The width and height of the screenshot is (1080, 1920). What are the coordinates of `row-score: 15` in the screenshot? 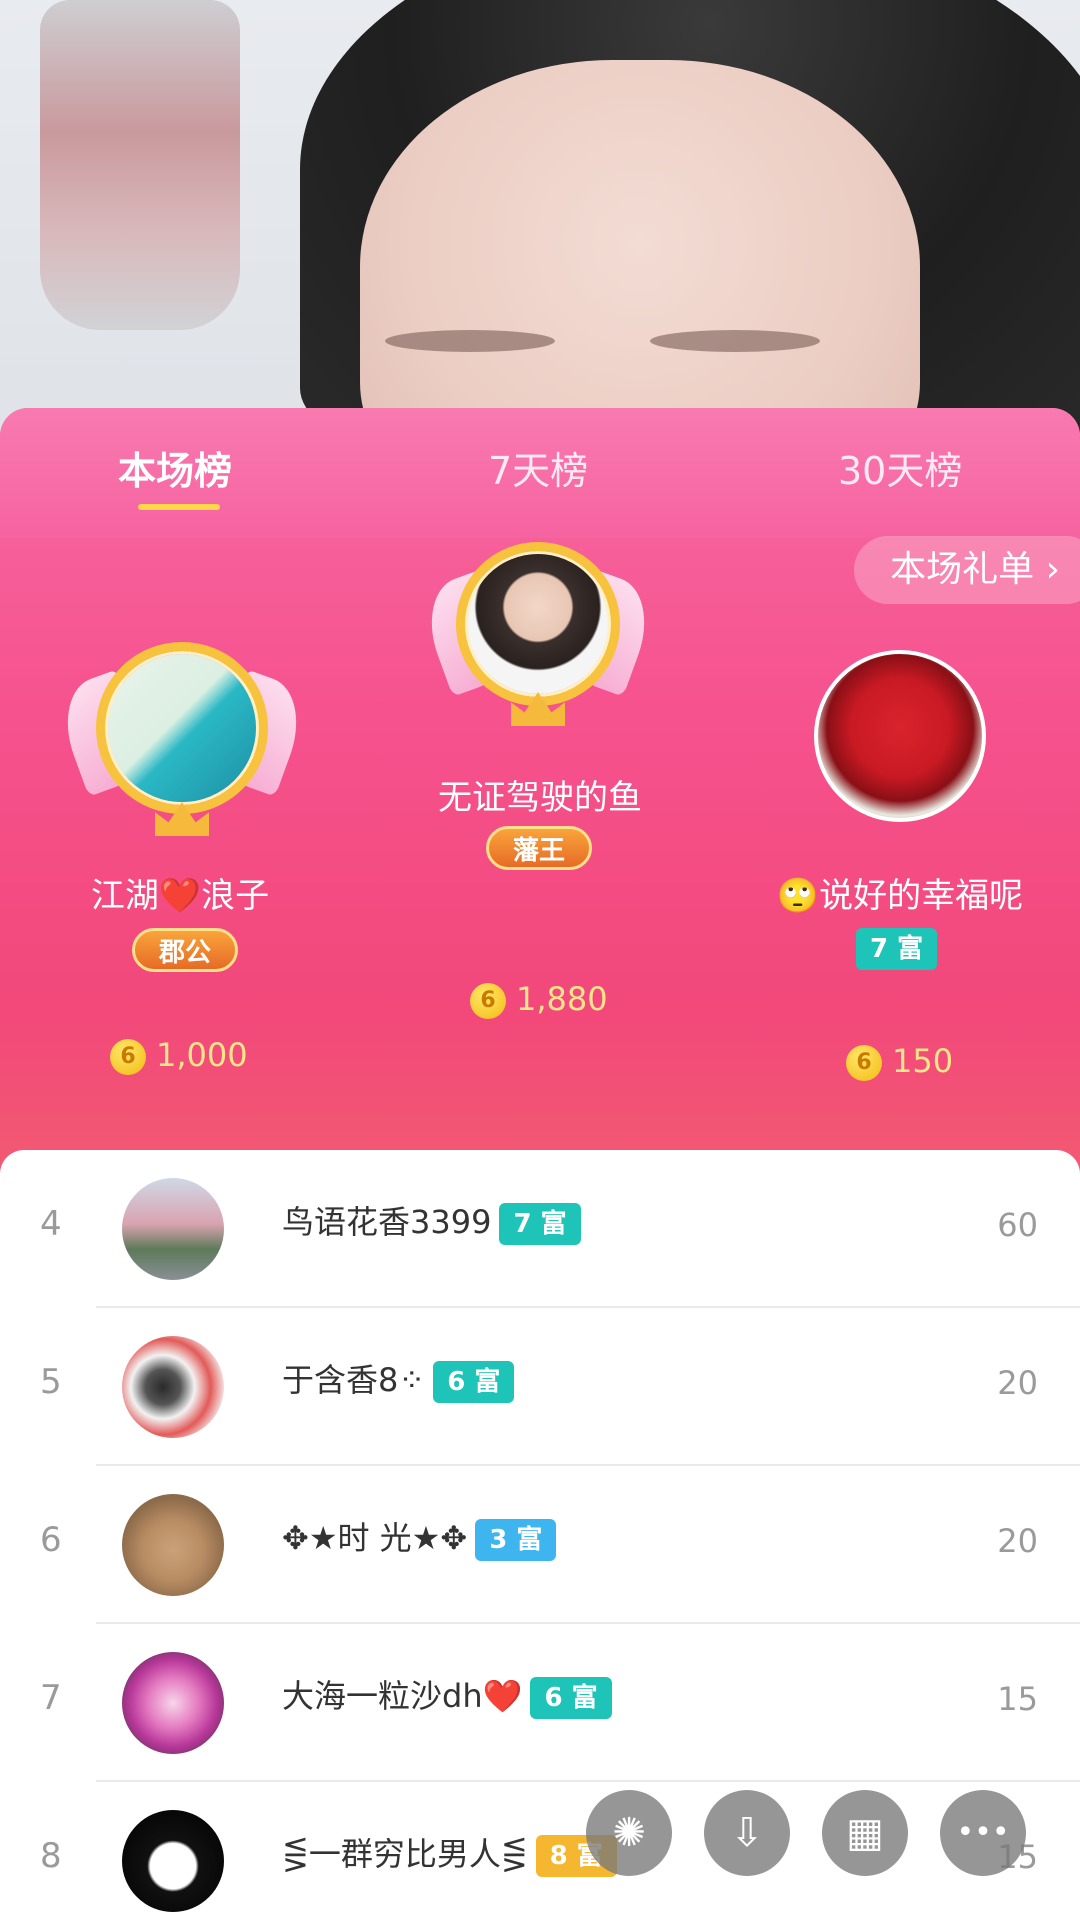 It's located at (1017, 1699).